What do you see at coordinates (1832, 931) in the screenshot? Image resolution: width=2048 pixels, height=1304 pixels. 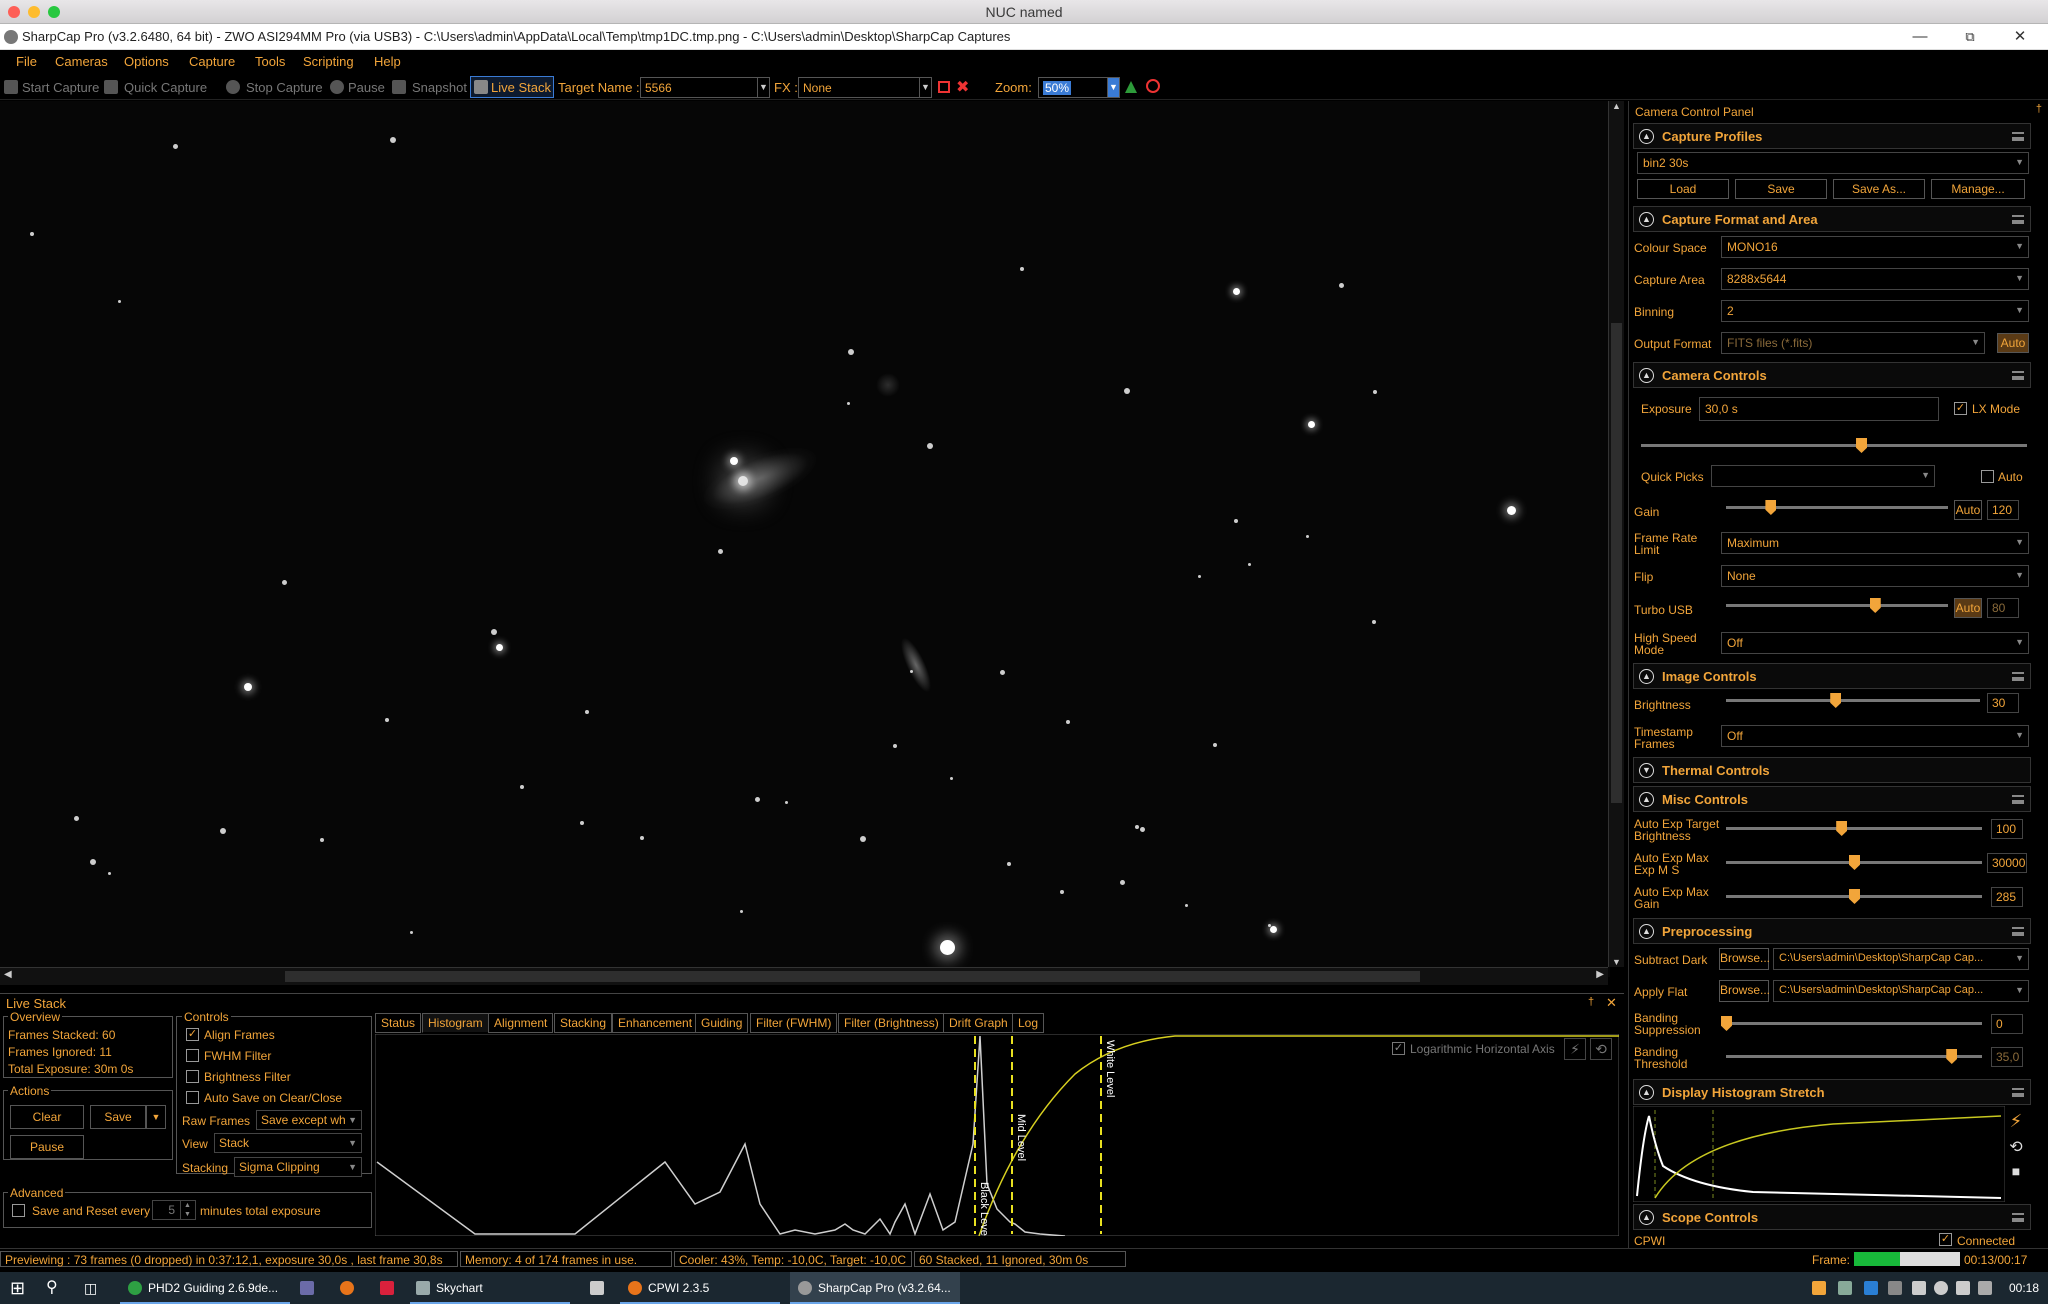 I see `section-preprocessing: ▲ Preprocessing` at bounding box center [1832, 931].